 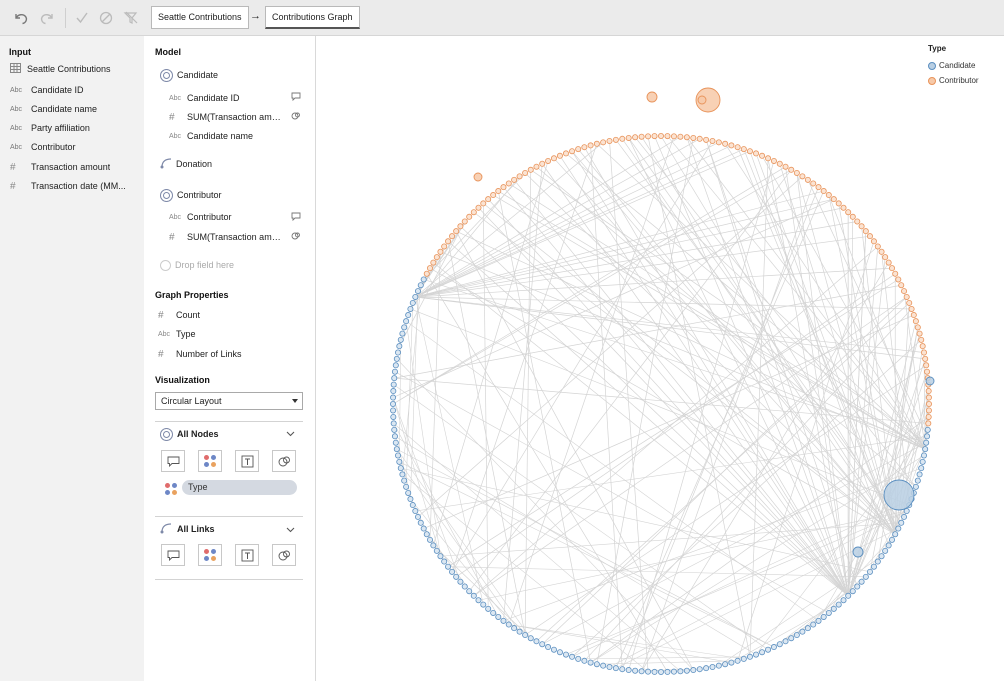 I want to click on color-button, so click(x=210, y=461).